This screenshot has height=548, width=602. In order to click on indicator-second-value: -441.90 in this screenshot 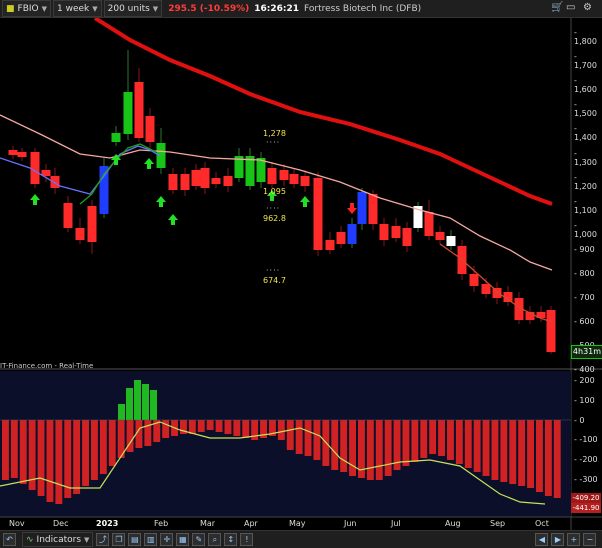, I will do `click(586, 508)`.